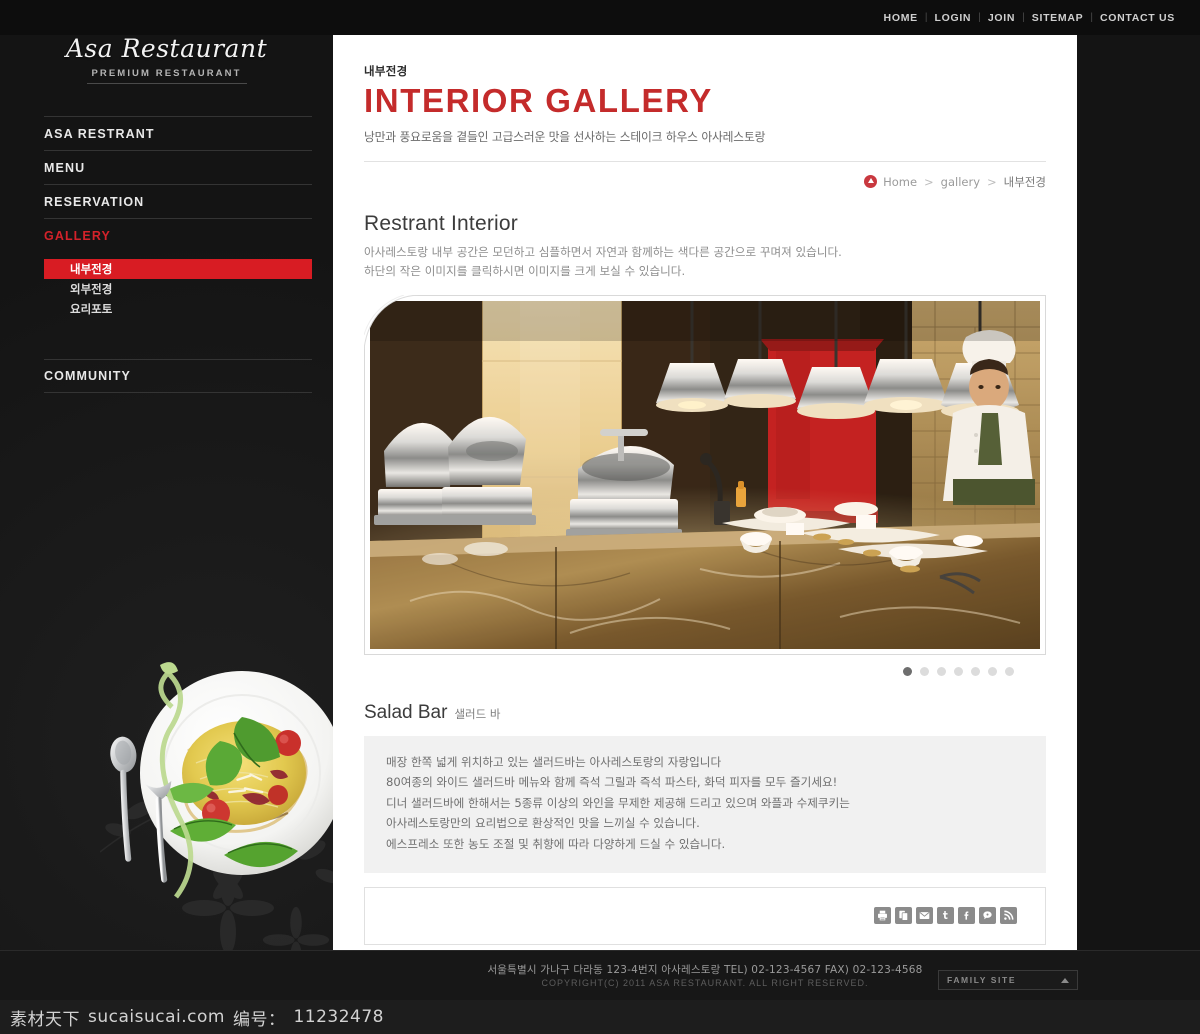 This screenshot has height=1034, width=1200. What do you see at coordinates (91, 310) in the screenshot?
I see `sidebar-subitem-label: 요리포토` at bounding box center [91, 310].